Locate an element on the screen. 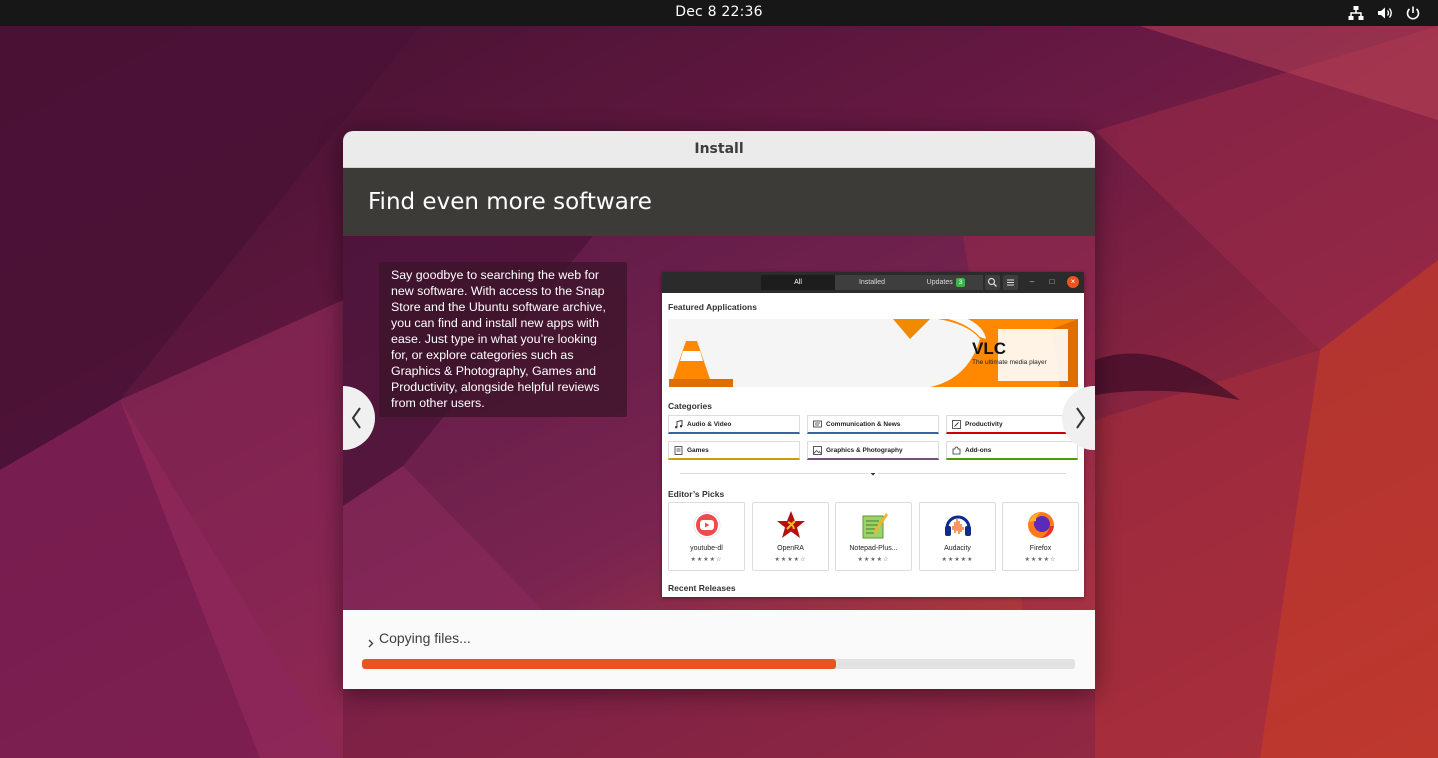  featured-banner: VLC The ultimate media player is located at coordinates (873, 353).